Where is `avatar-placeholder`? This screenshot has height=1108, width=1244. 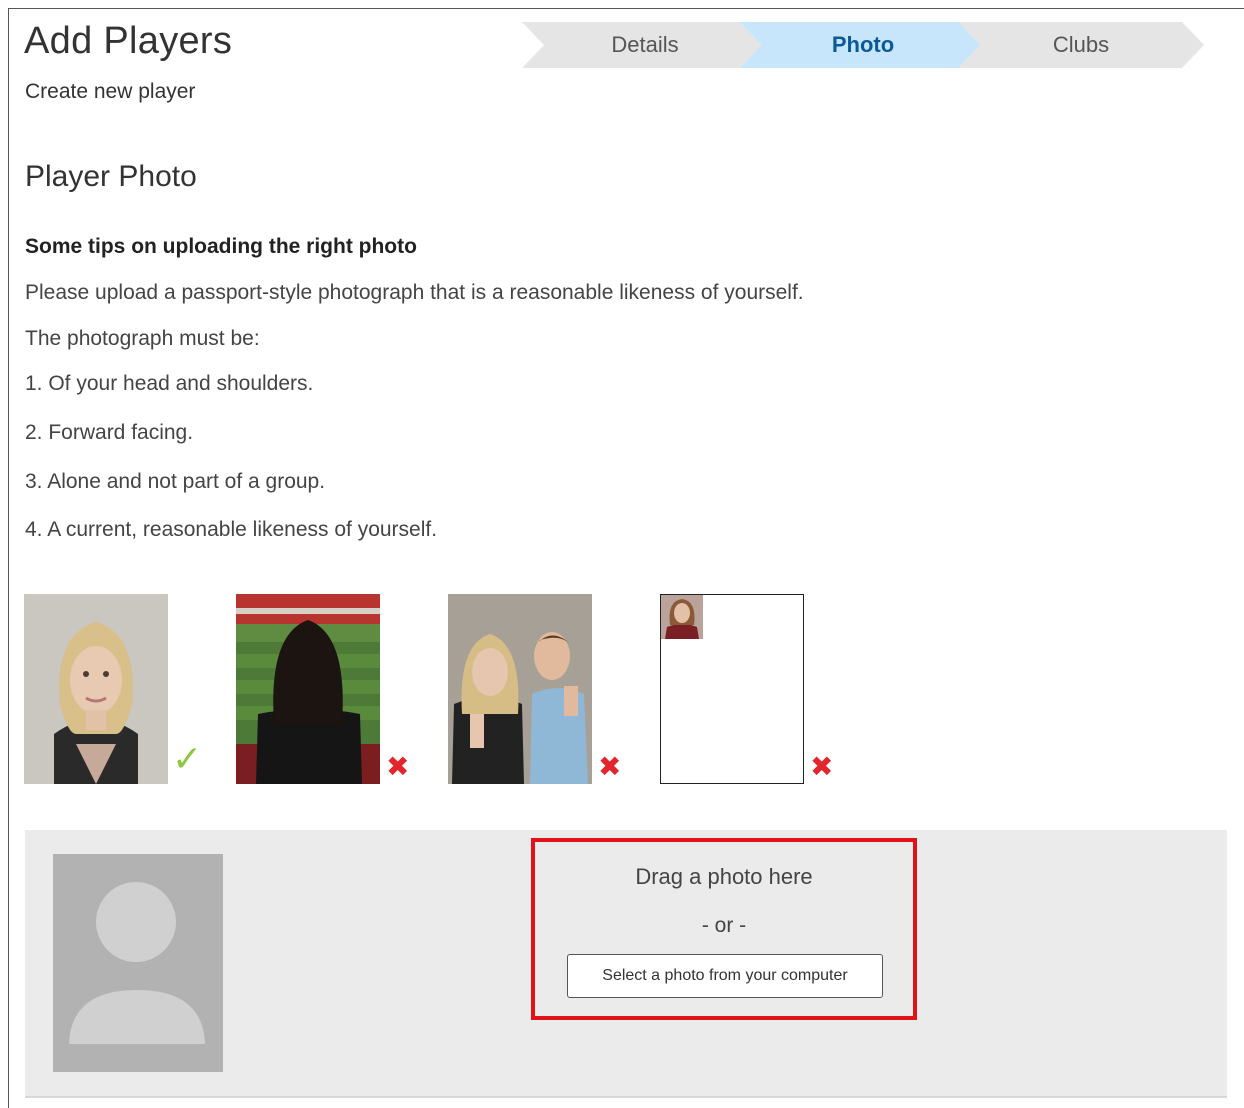 avatar-placeholder is located at coordinates (138, 963).